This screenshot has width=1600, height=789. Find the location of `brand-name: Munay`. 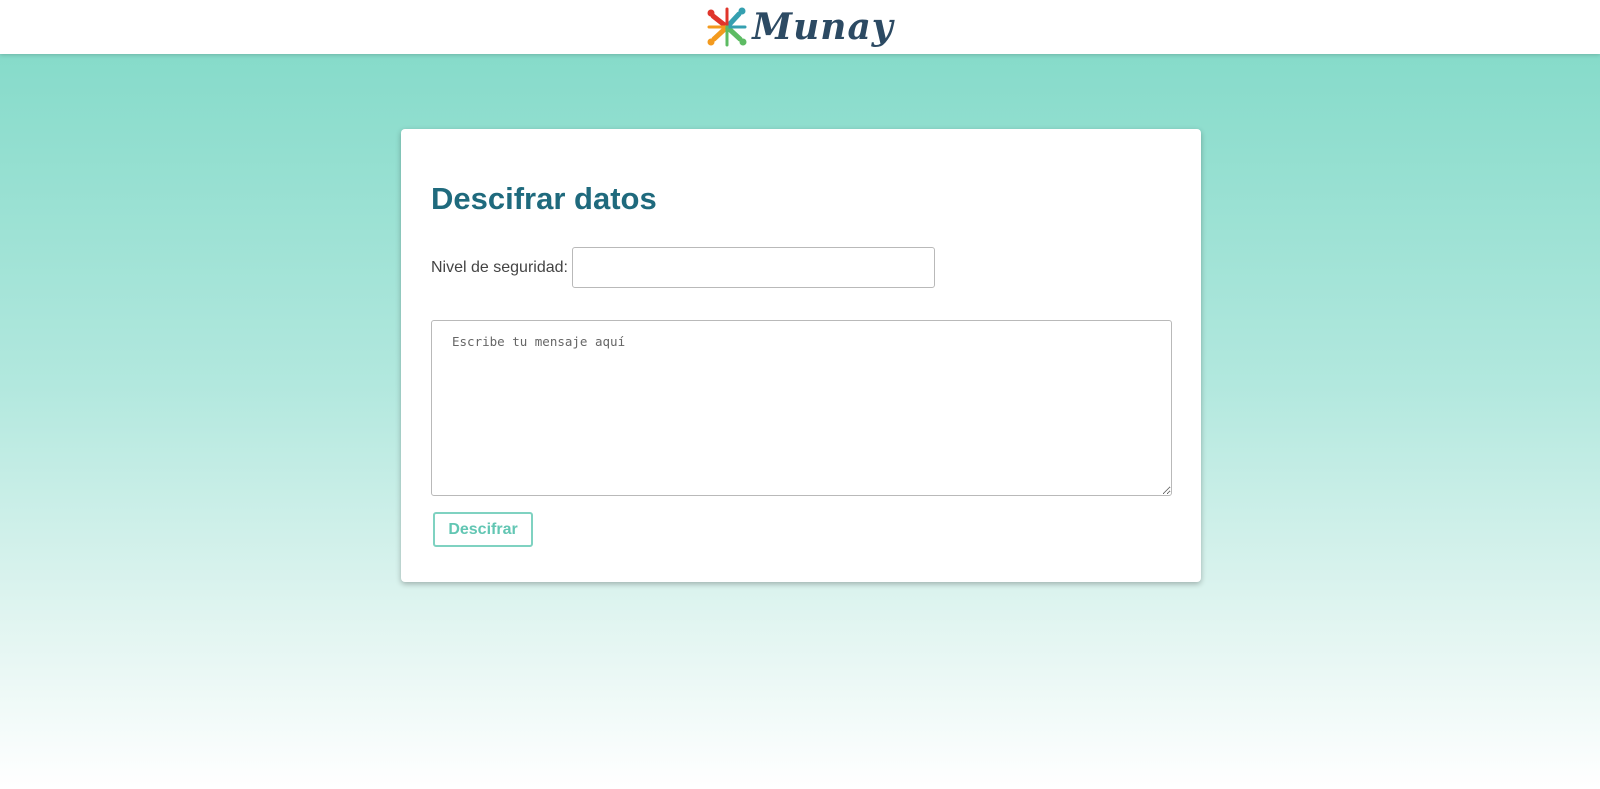

brand-name: Munay is located at coordinates (823, 27).